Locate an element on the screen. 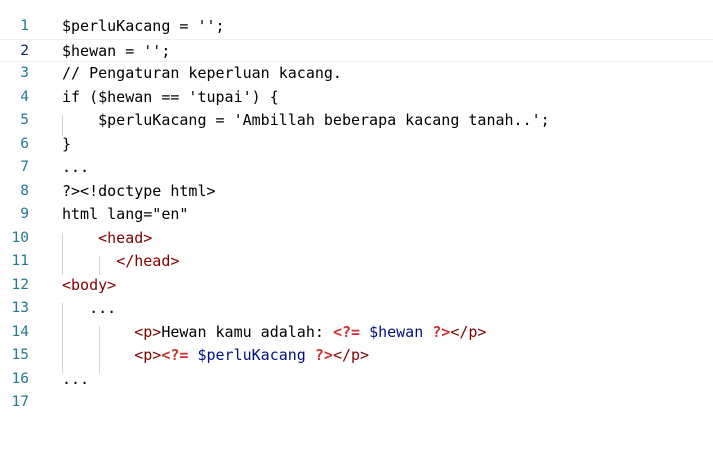 The height and width of the screenshot is (466, 713). line-number: 17 is located at coordinates (20, 402).